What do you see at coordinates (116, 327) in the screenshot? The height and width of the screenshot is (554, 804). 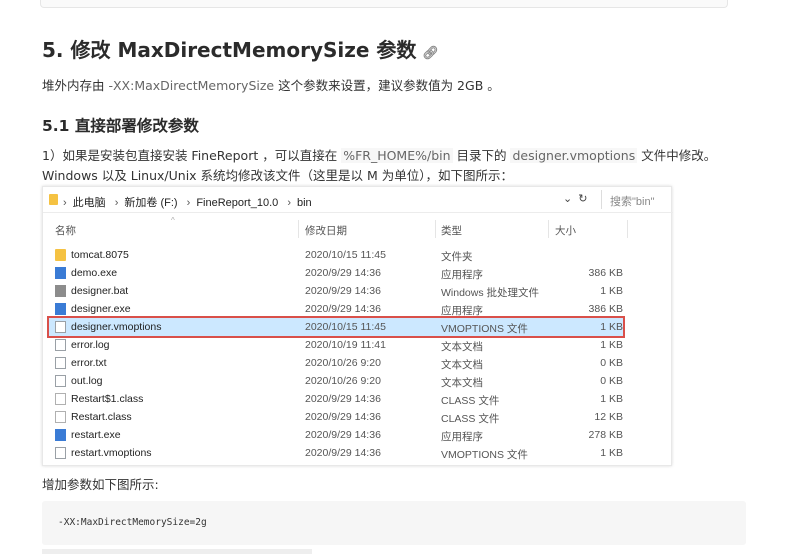 I see `file-name: designer.vmoptions` at bounding box center [116, 327].